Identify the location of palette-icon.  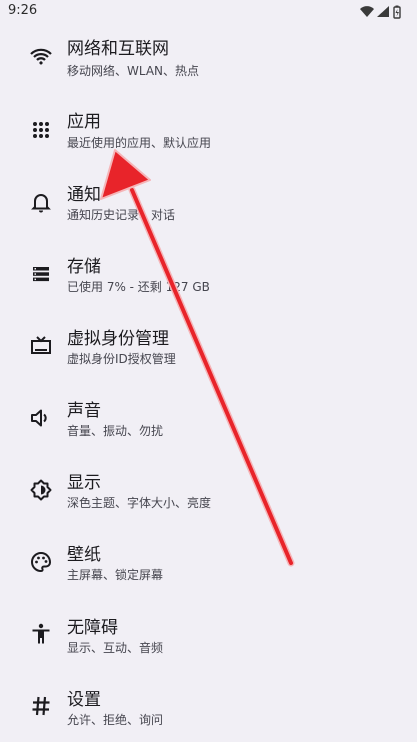
(41, 562).